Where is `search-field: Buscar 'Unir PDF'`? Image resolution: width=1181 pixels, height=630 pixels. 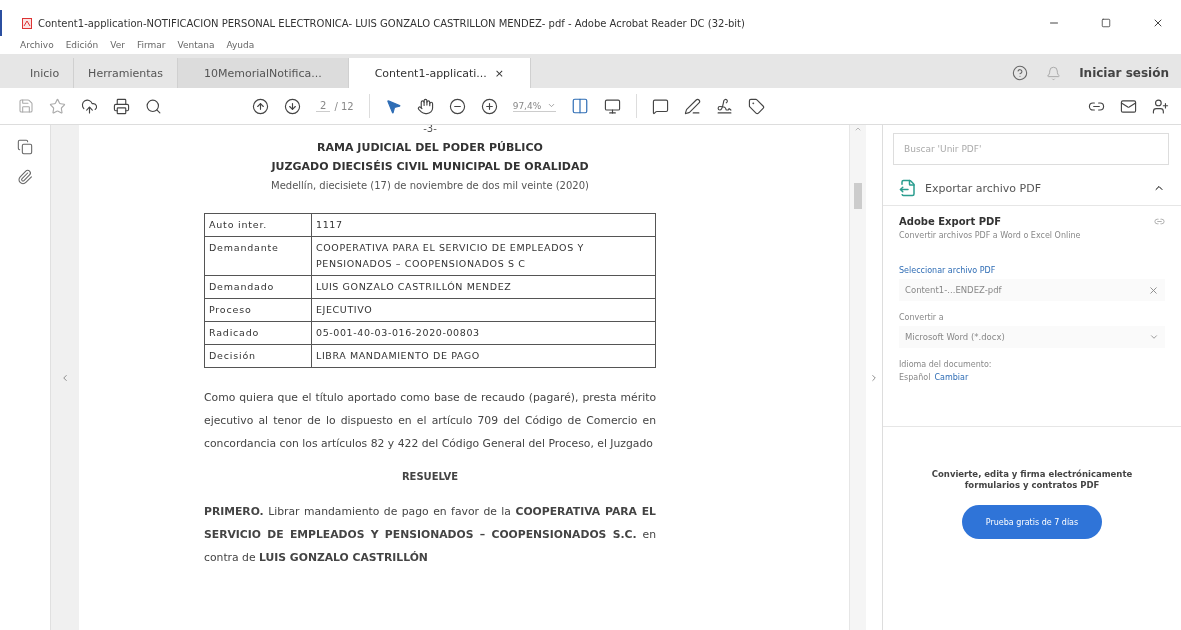
search-field: Buscar 'Unir PDF' is located at coordinates (1031, 149).